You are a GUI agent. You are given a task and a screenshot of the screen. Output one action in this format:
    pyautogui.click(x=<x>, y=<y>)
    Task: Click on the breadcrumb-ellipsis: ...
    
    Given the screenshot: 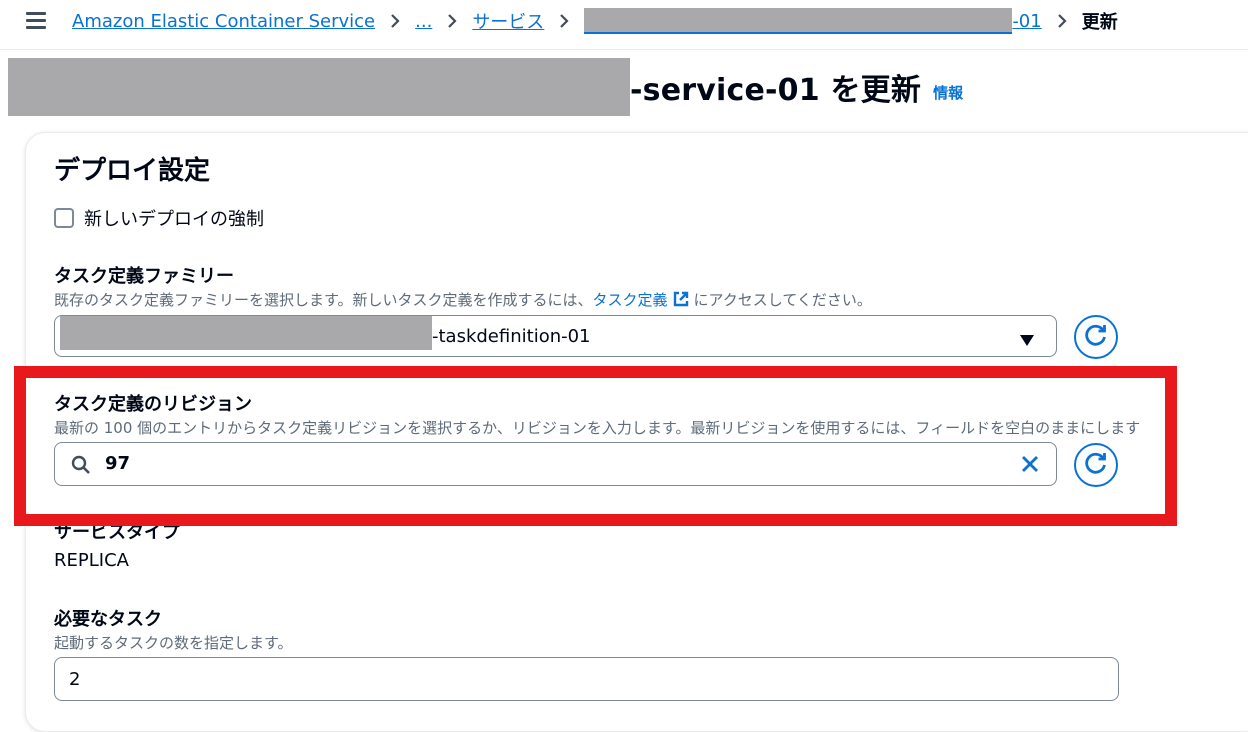 What is the action you would take?
    pyautogui.click(x=423, y=21)
    